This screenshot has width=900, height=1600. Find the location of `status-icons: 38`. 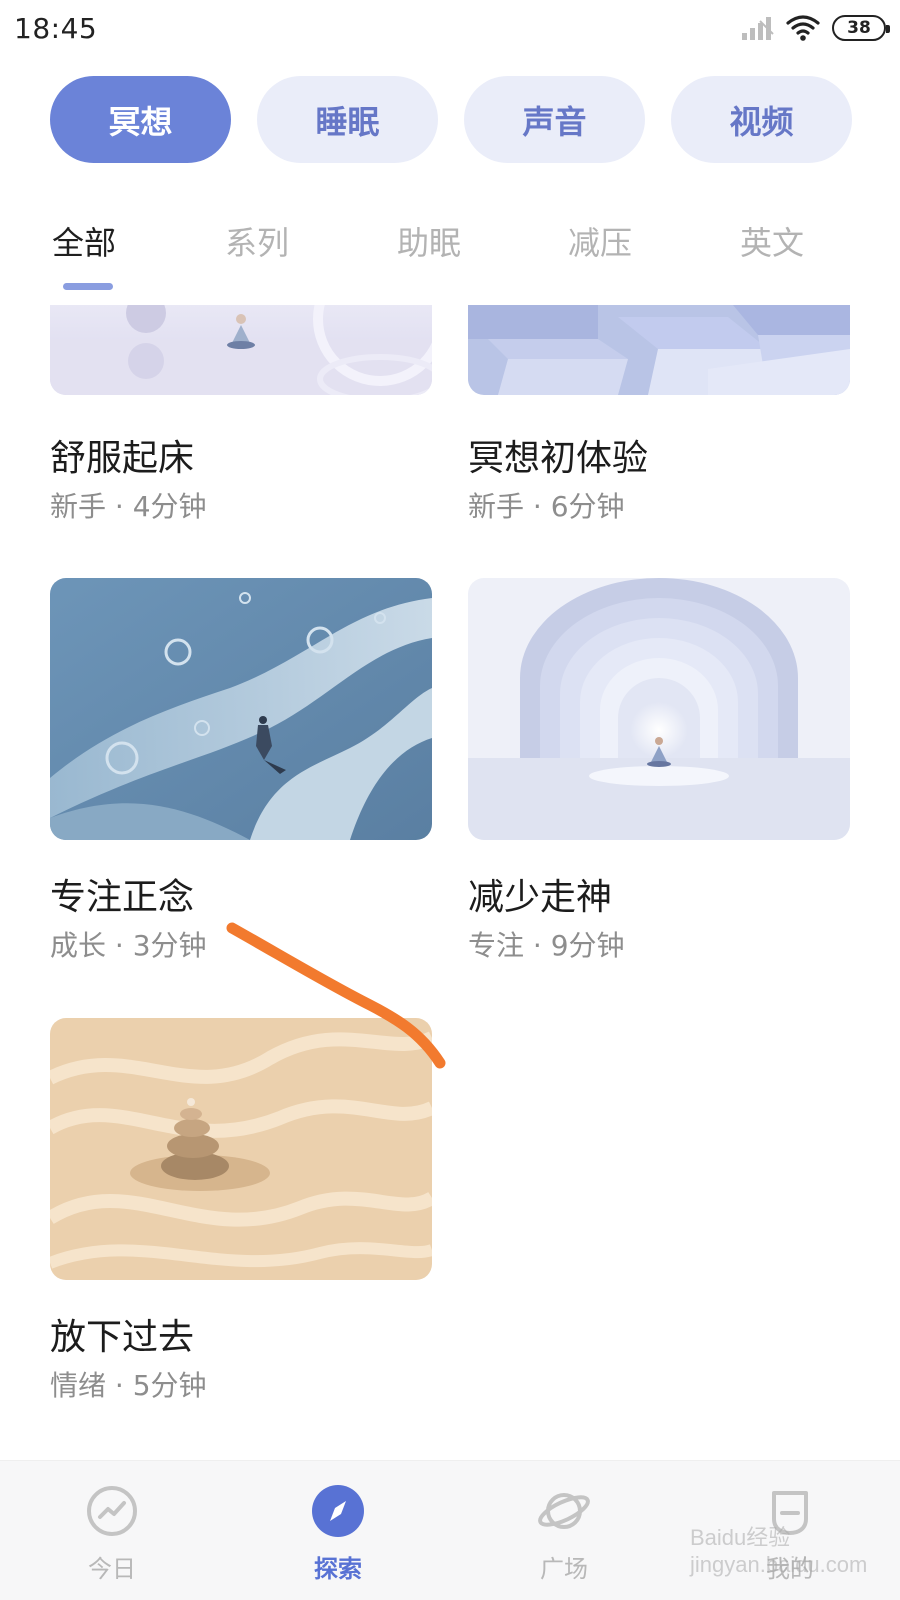

status-icons: 38 is located at coordinates (815, 28).